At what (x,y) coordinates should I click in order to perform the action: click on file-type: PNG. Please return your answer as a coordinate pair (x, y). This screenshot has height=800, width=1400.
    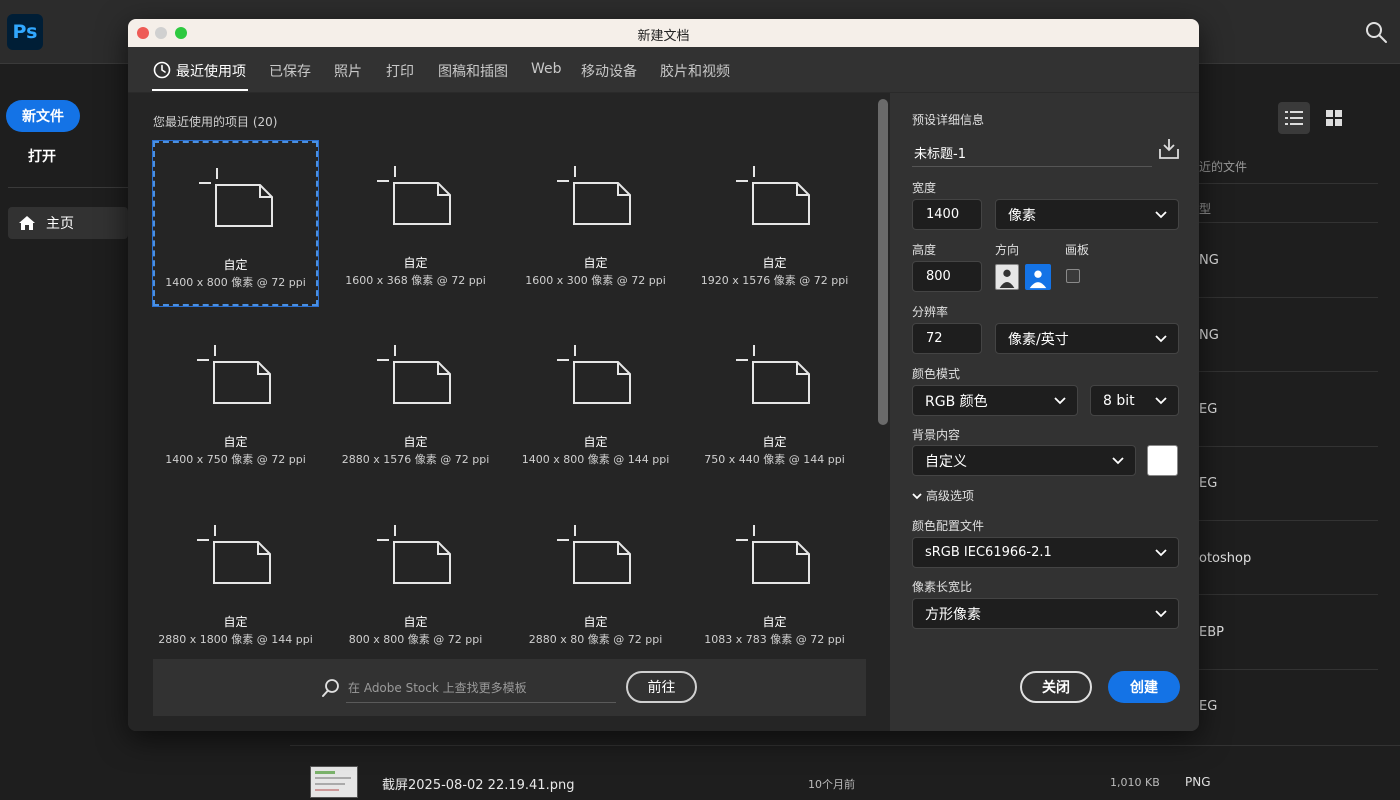
    Looking at the image, I should click on (1198, 782).